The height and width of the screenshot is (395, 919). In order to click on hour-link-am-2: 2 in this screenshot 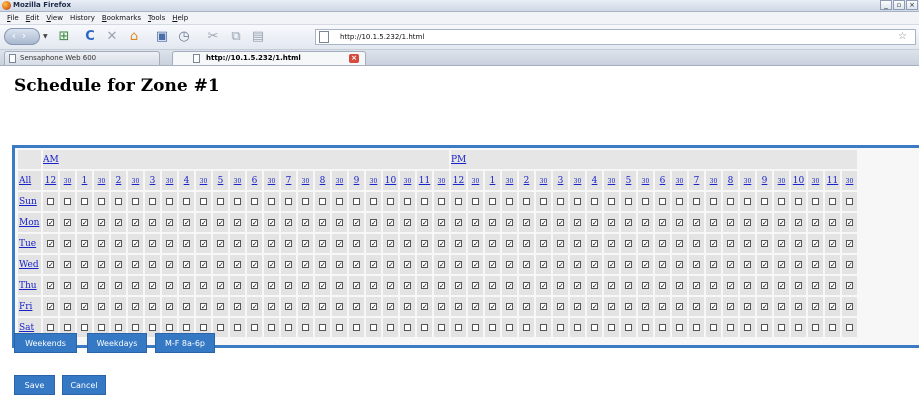, I will do `click(119, 181)`.